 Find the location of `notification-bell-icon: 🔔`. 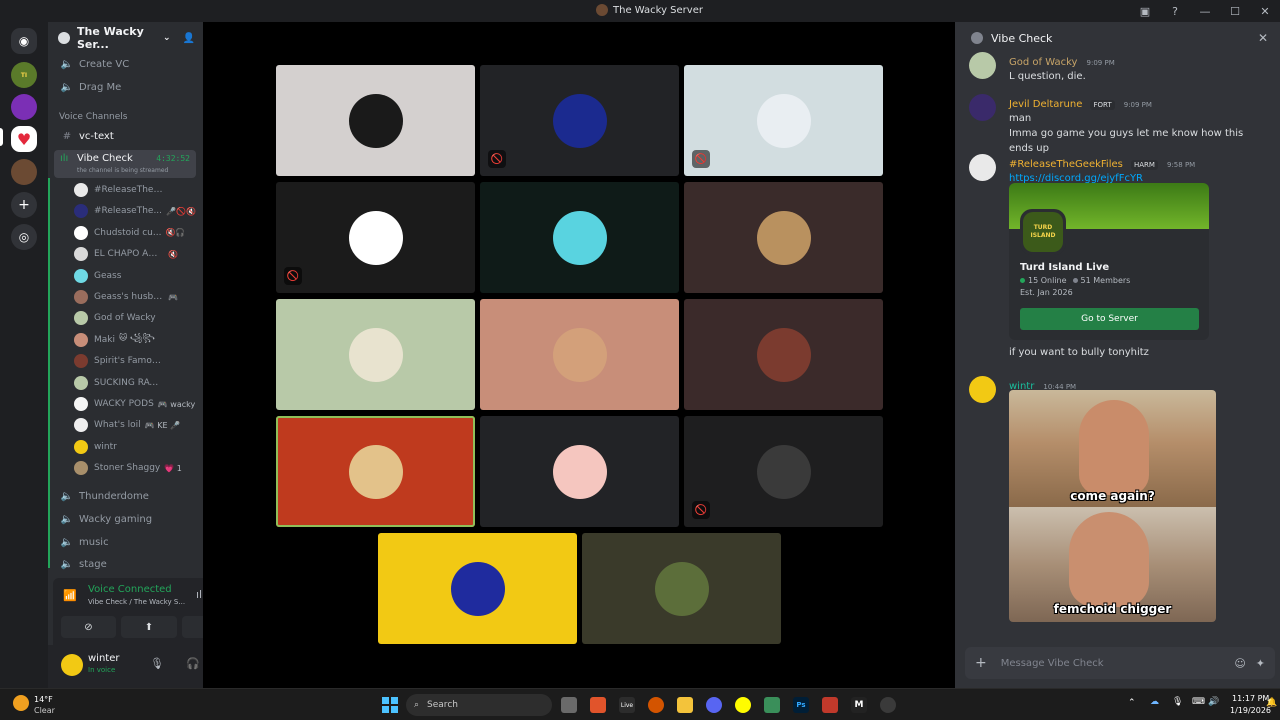

notification-bell-icon: 🔔 is located at coordinates (1271, 703).